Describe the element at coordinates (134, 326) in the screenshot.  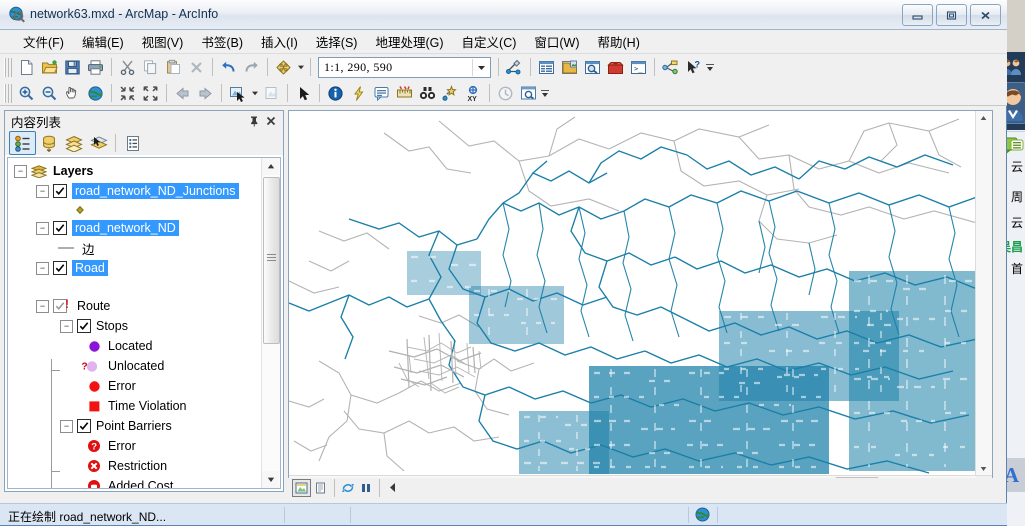
I see `tree-item-stops: − Stops` at that location.